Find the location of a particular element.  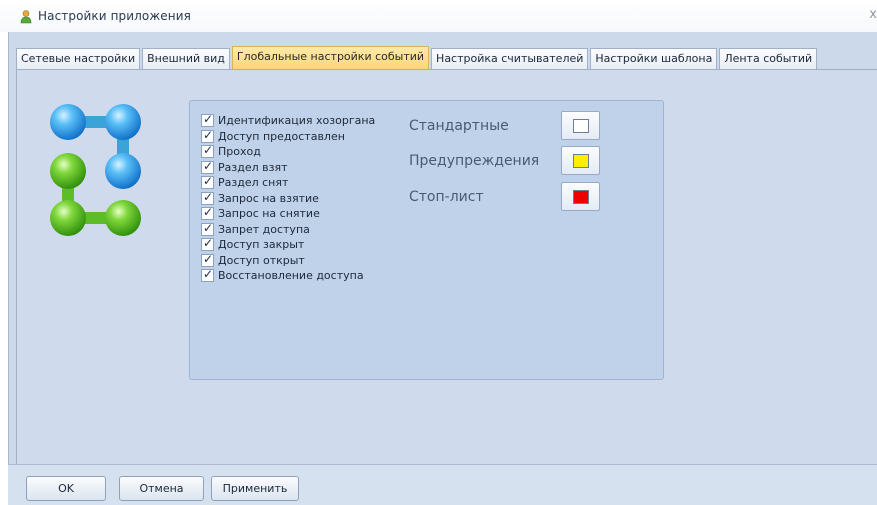

checkbox-access-restored: ✓ Восстановление доступа is located at coordinates (288, 275).